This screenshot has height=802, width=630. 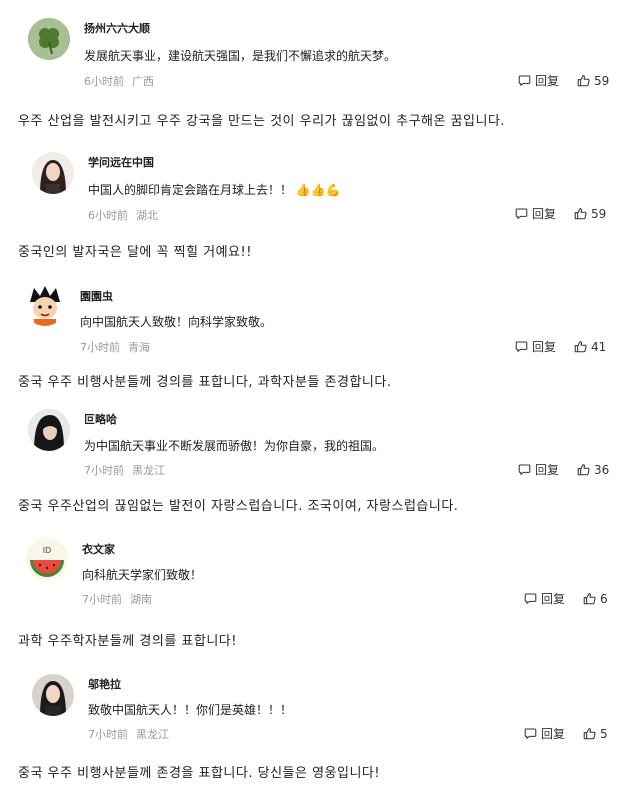 I want to click on avatar: ID, so click(x=47, y=559).